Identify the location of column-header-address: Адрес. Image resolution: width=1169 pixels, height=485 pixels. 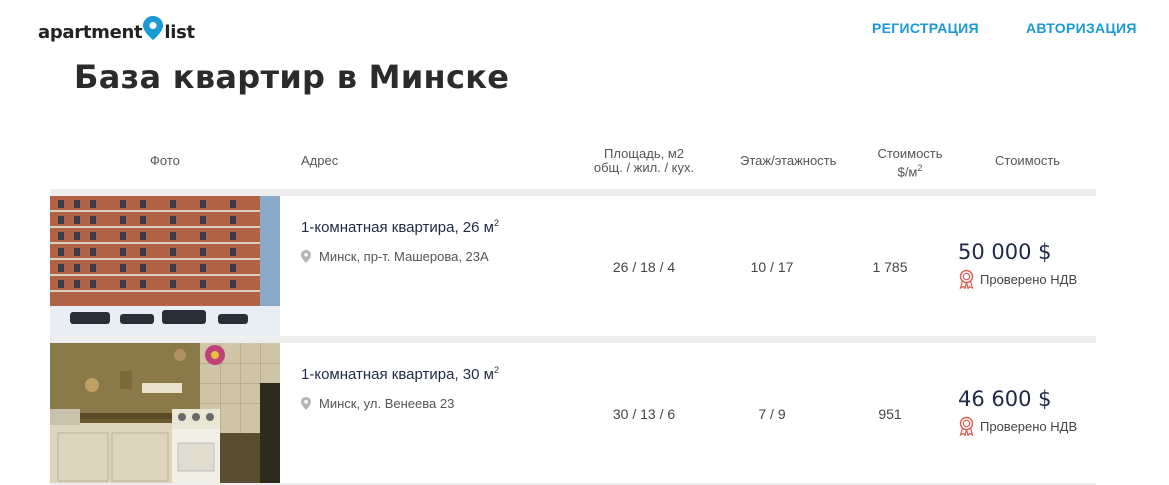
(320, 160).